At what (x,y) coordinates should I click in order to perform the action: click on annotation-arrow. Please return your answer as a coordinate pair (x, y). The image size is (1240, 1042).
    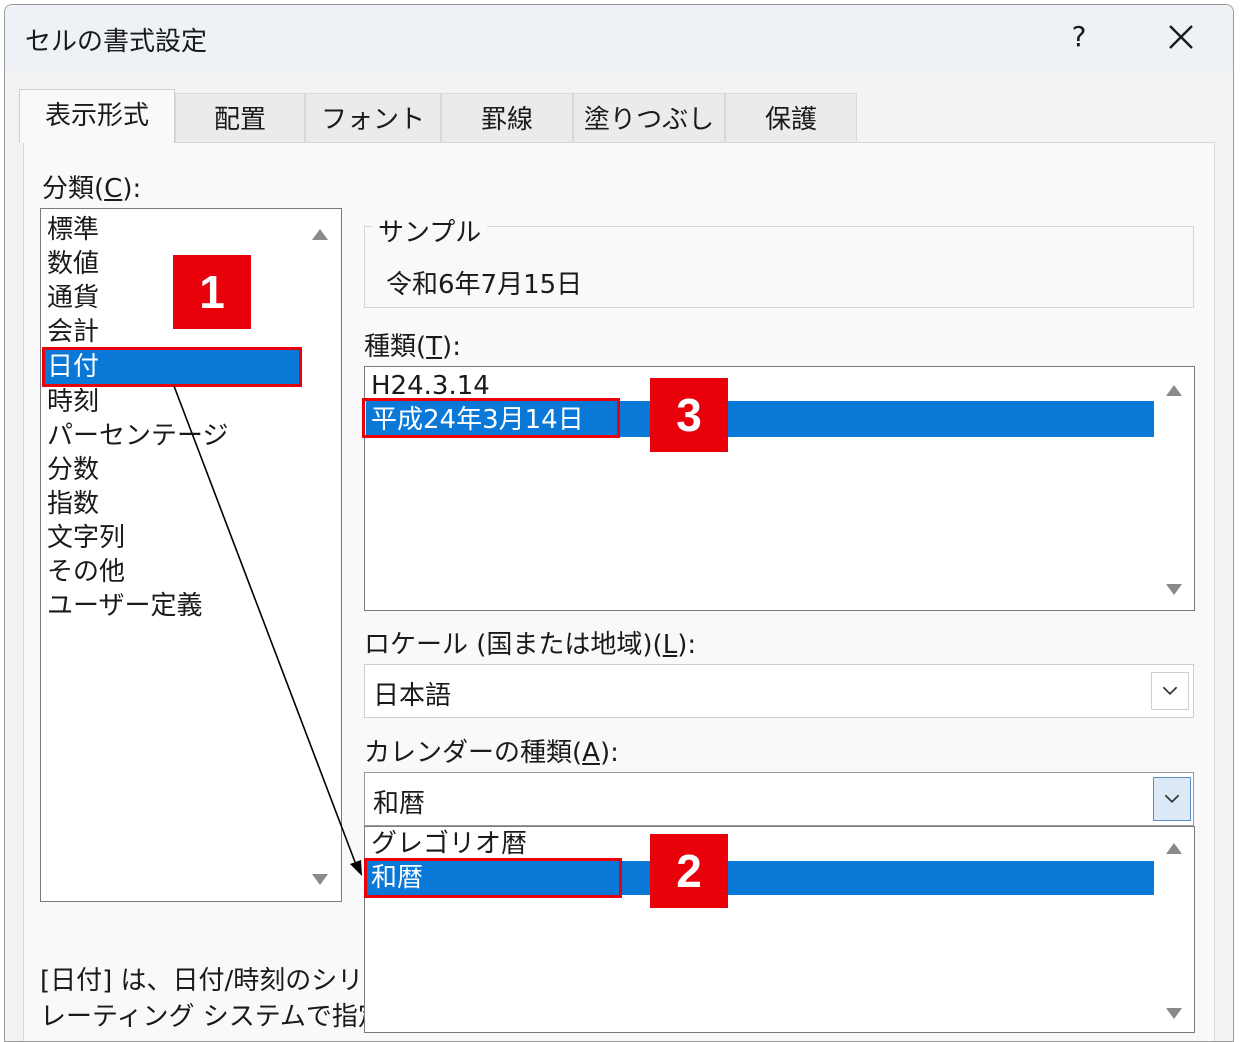
    Looking at the image, I should click on (267, 630).